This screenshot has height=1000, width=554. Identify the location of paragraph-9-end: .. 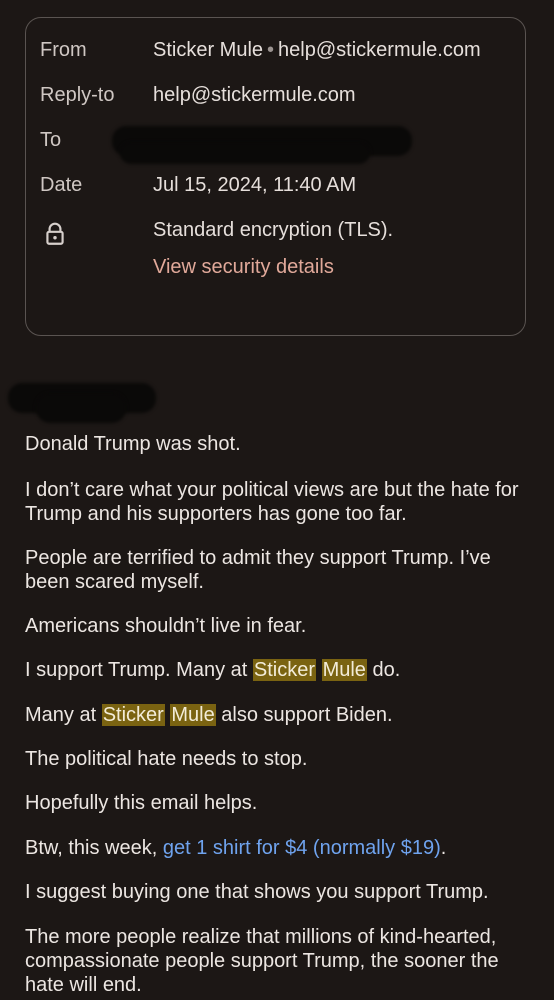
(443, 848).